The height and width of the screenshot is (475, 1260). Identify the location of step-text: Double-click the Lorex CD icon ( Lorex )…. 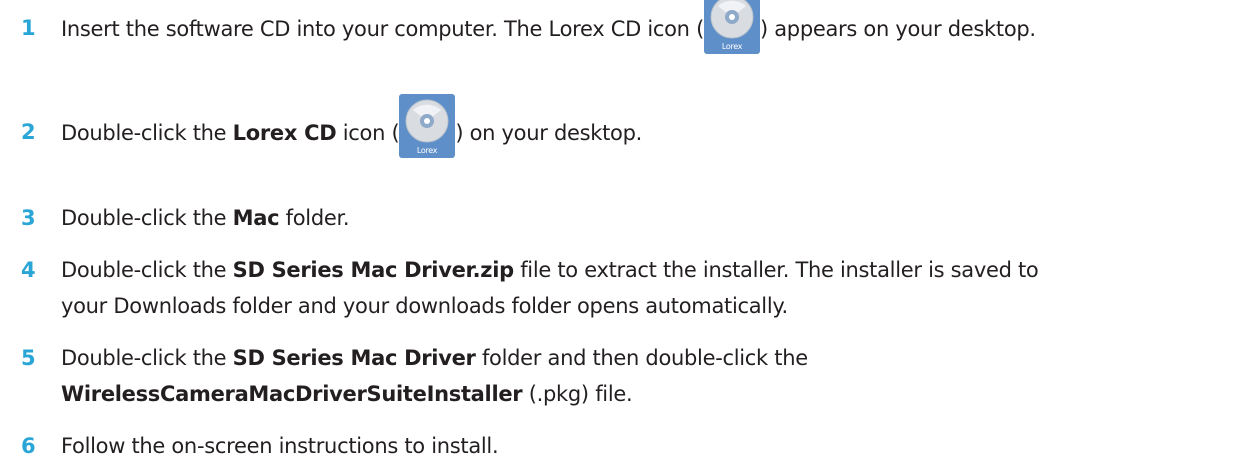
(660, 126).